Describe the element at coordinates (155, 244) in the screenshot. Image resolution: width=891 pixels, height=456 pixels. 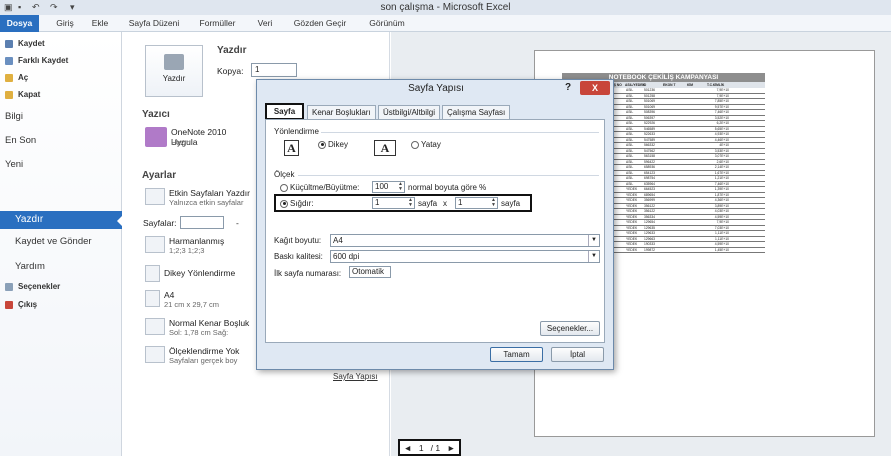
I see `collate-icon` at that location.